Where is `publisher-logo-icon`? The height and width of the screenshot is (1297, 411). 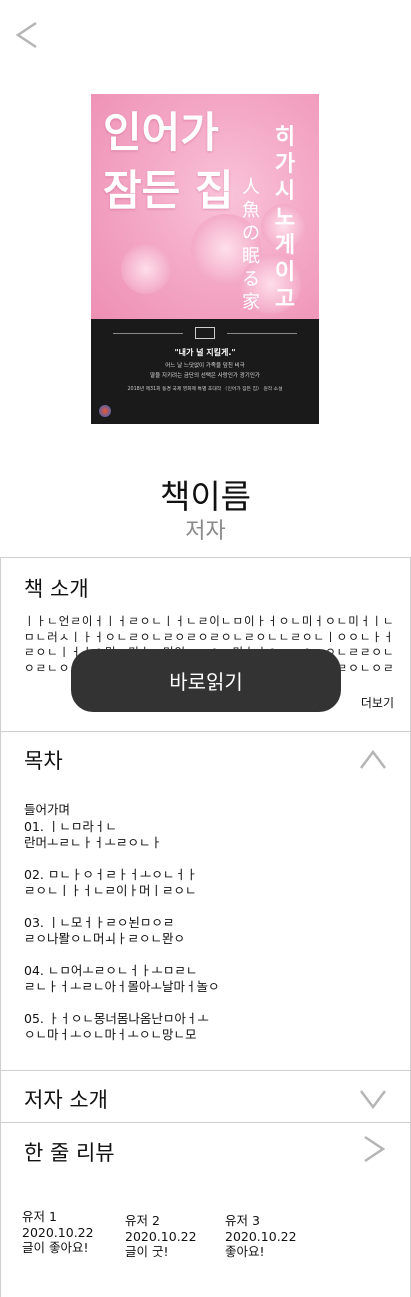 publisher-logo-icon is located at coordinates (205, 333).